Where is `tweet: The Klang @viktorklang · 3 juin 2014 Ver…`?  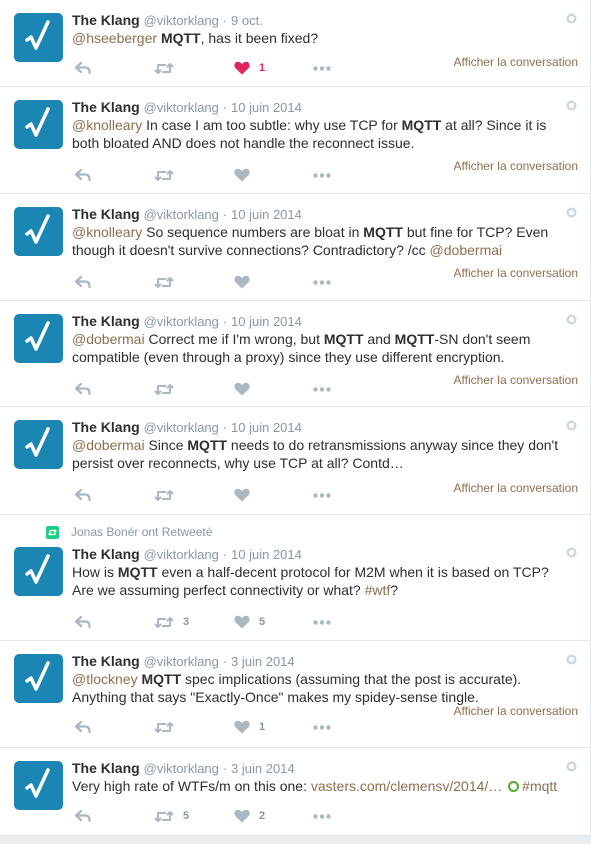
tweet: The Klang @viktorklang · 3 juin 2014 Ver… is located at coordinates (295, 792).